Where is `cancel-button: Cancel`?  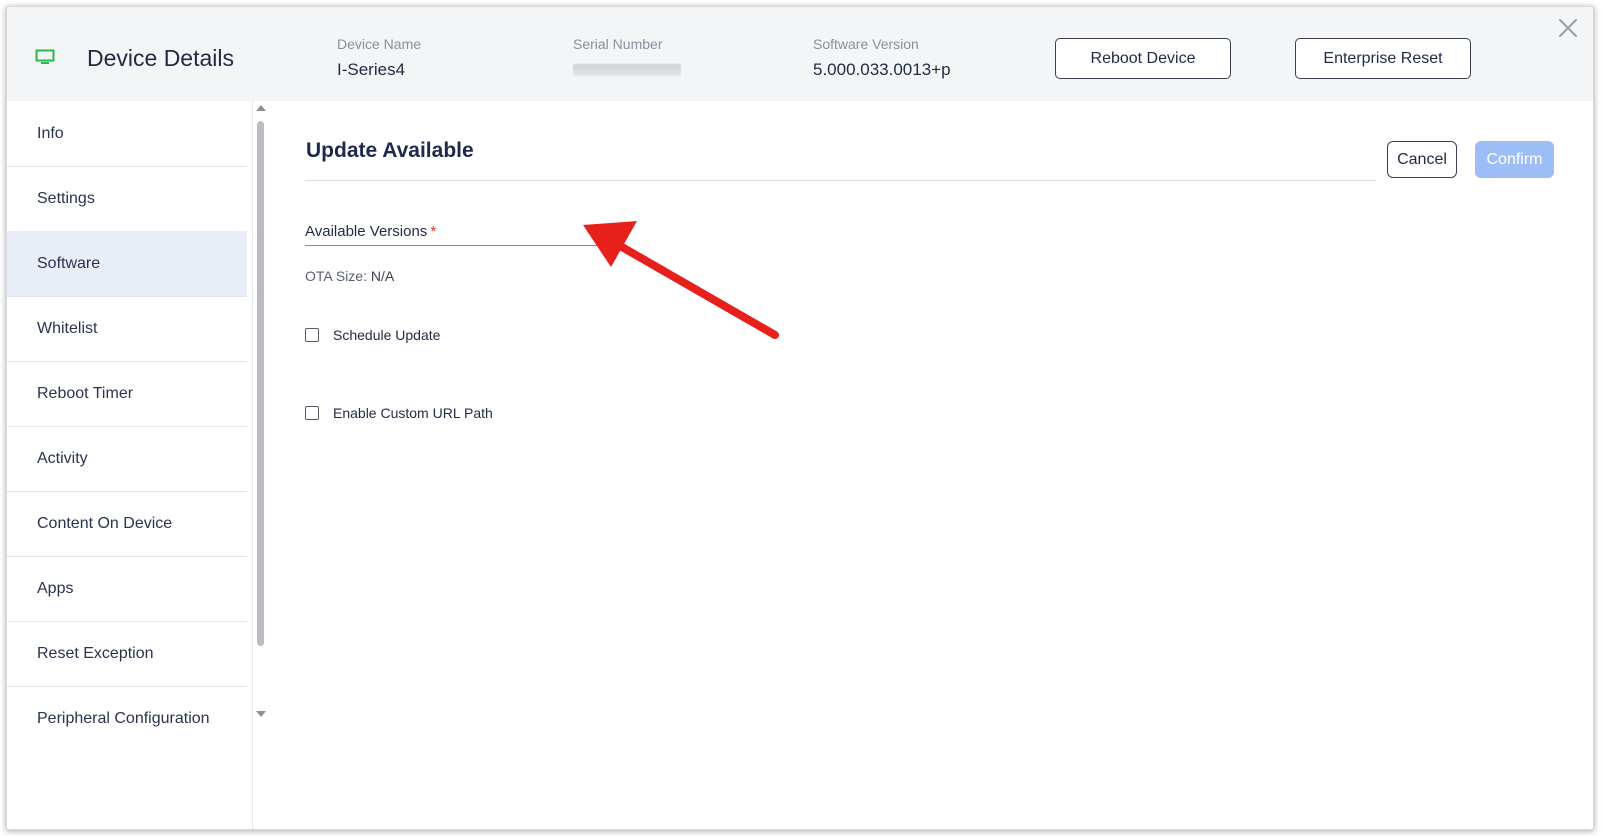 cancel-button: Cancel is located at coordinates (1422, 159).